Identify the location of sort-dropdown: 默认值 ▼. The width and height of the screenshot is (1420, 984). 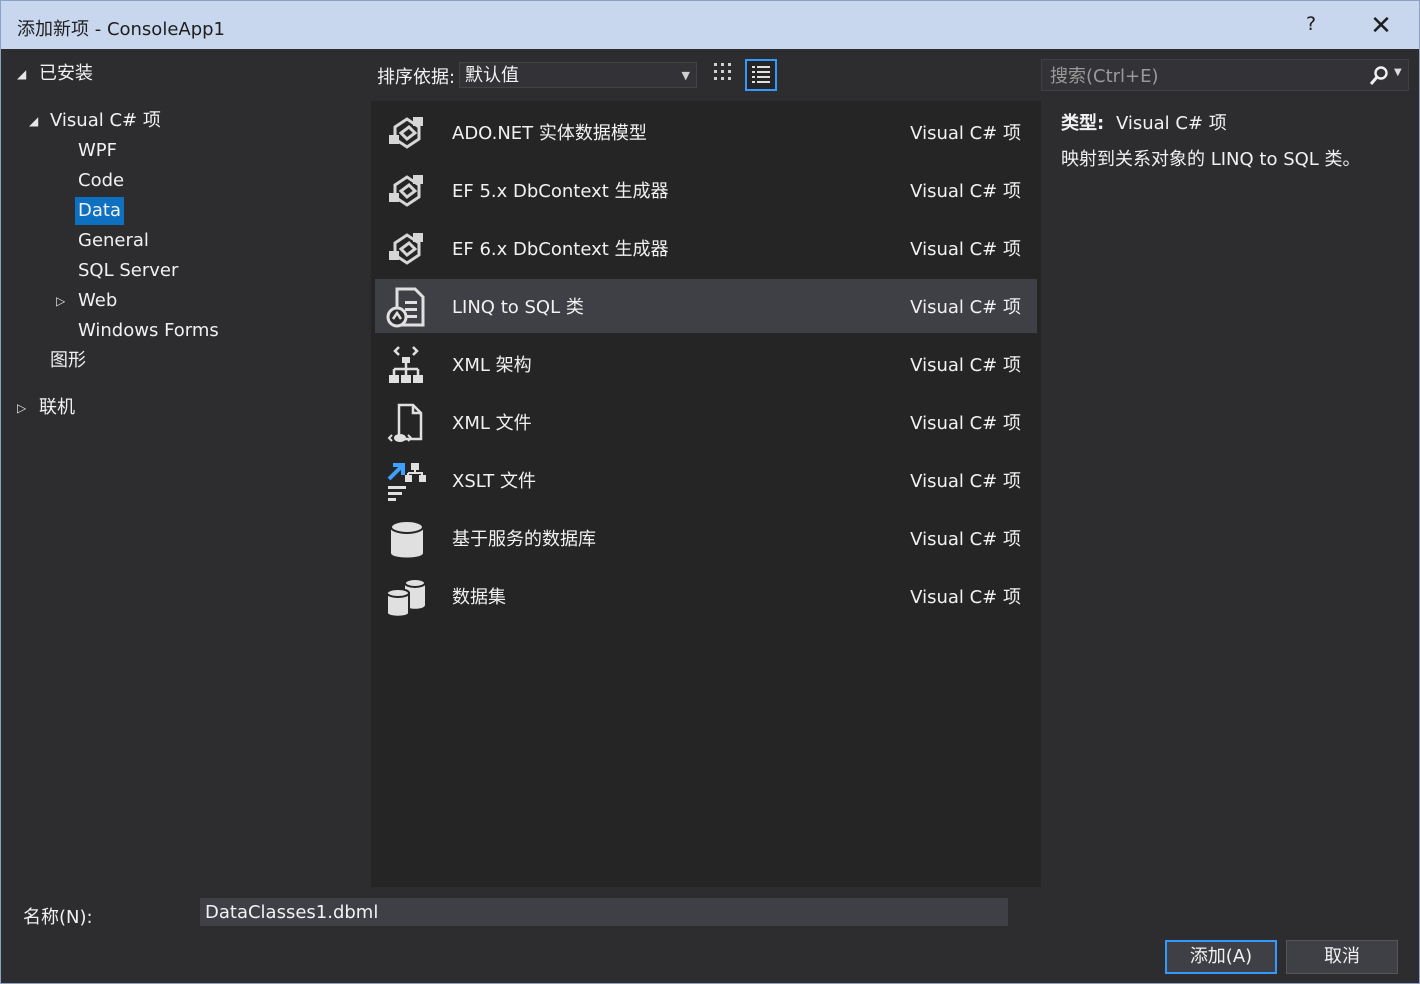
(578, 75).